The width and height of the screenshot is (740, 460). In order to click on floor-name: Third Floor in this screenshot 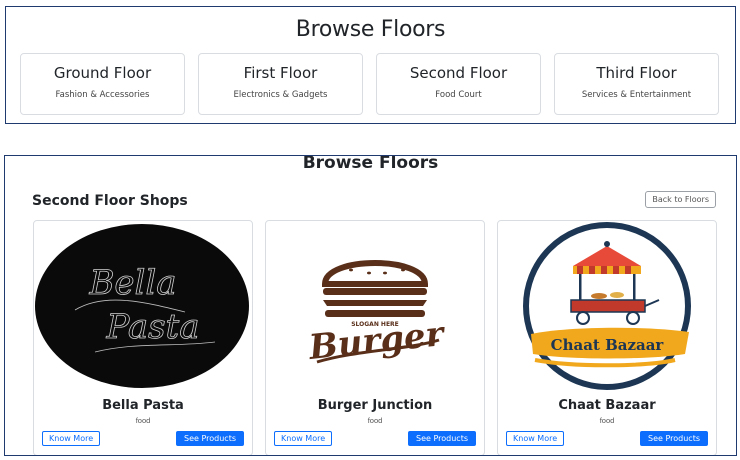, I will do `click(636, 73)`.